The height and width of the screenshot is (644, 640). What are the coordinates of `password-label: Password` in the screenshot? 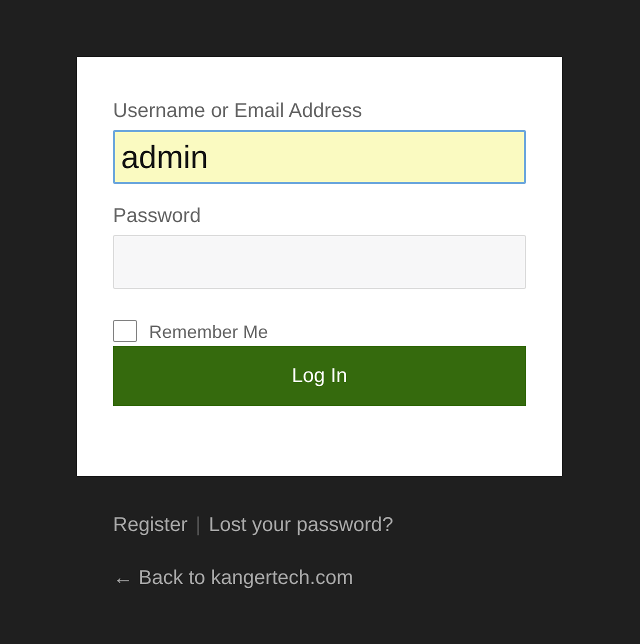 It's located at (157, 216).